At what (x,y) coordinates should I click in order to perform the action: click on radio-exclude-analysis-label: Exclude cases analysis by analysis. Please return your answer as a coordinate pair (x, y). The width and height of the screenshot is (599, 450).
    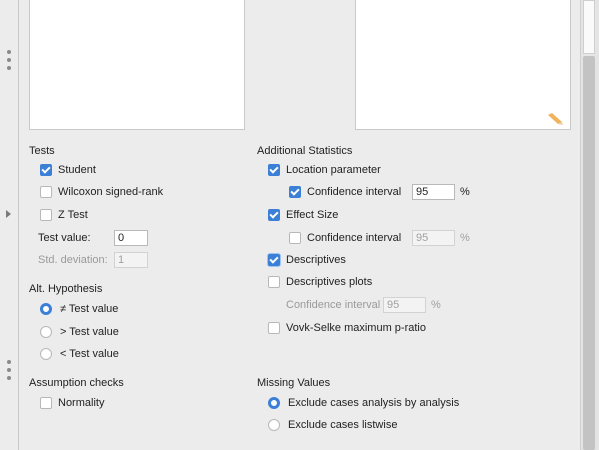
    Looking at the image, I should click on (374, 403).